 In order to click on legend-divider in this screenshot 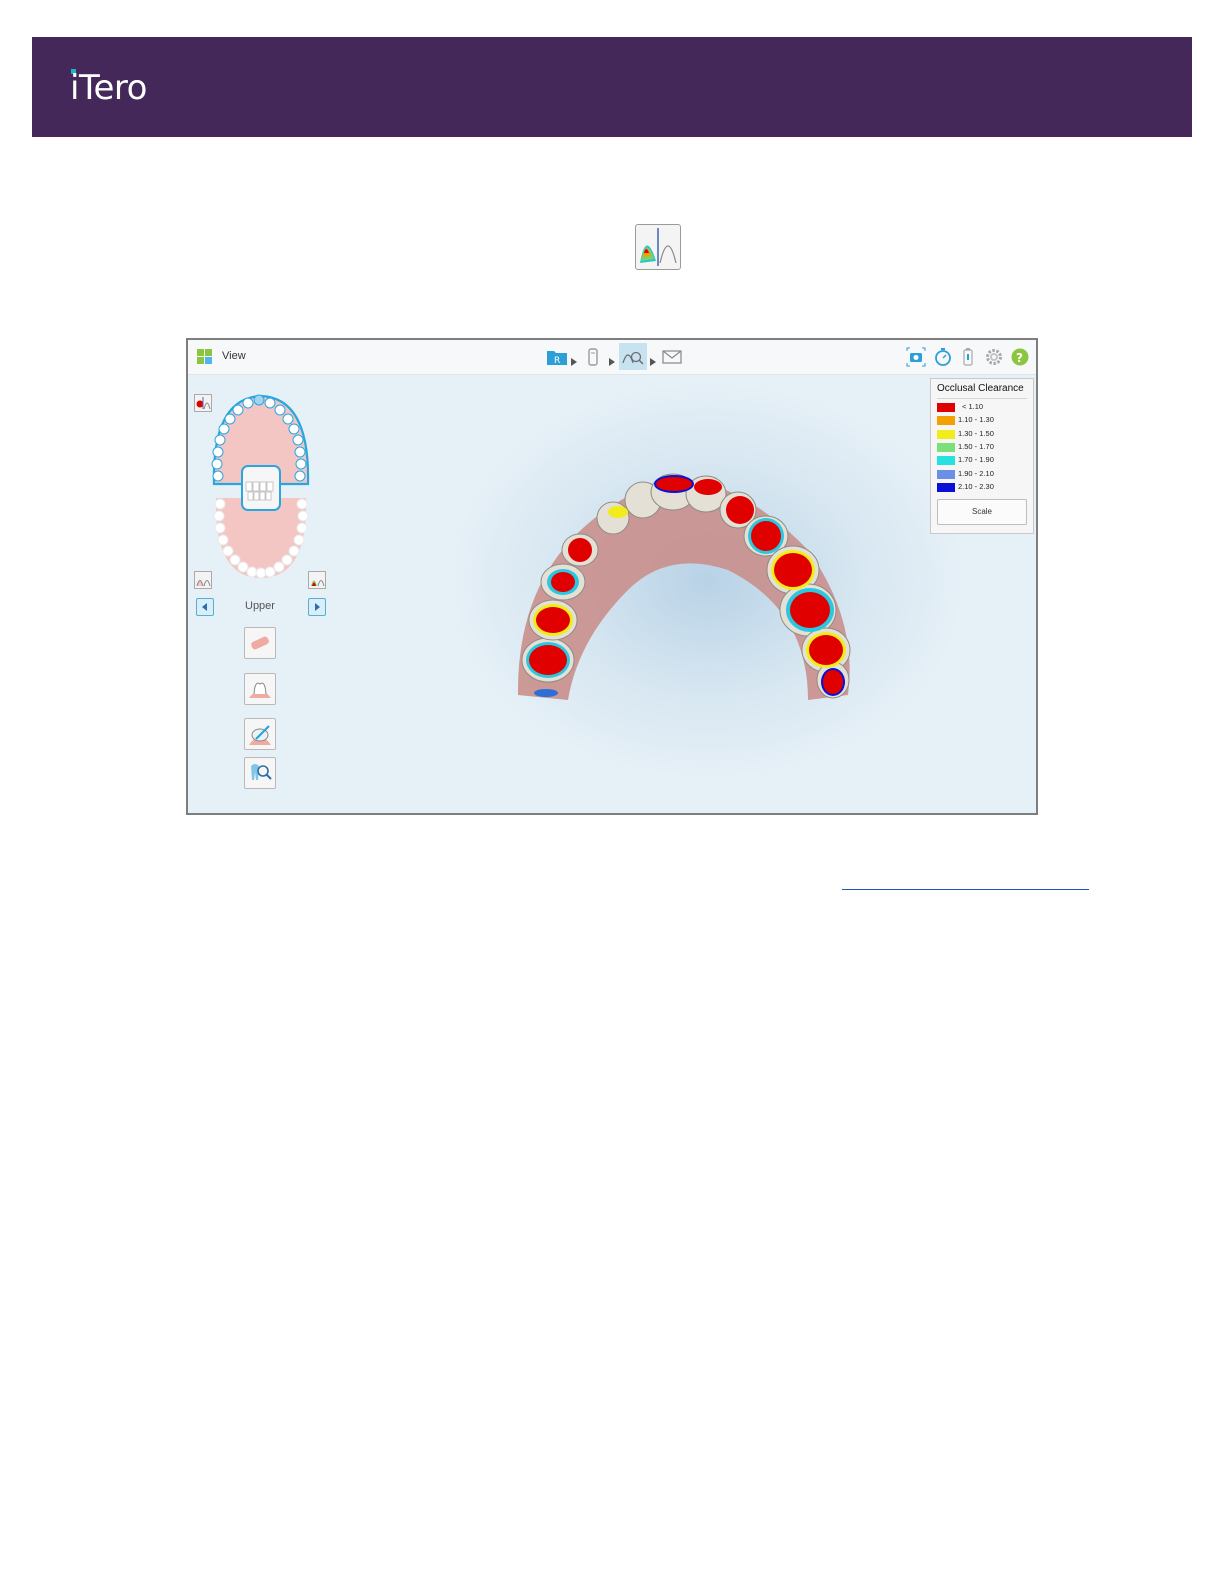, I will do `click(982, 398)`.